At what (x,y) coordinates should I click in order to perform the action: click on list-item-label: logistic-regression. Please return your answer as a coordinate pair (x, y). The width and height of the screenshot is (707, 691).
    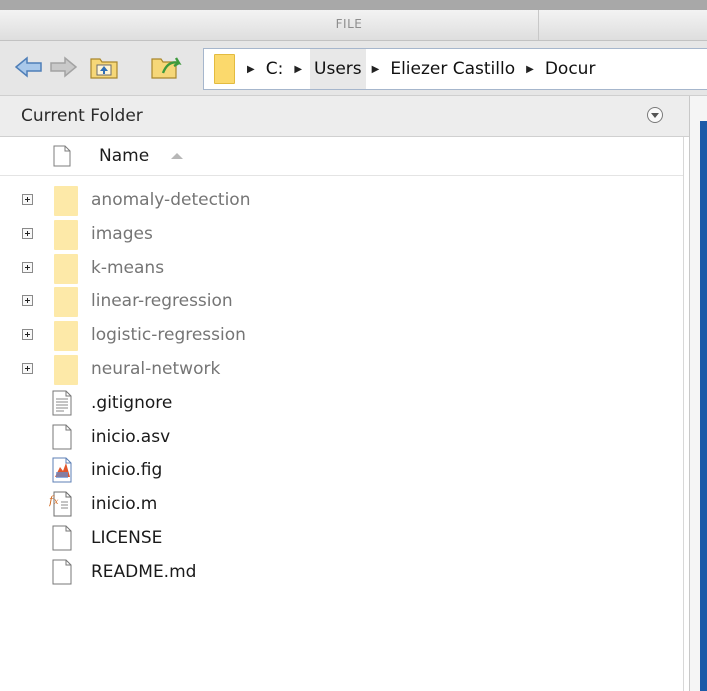
    Looking at the image, I should click on (168, 335).